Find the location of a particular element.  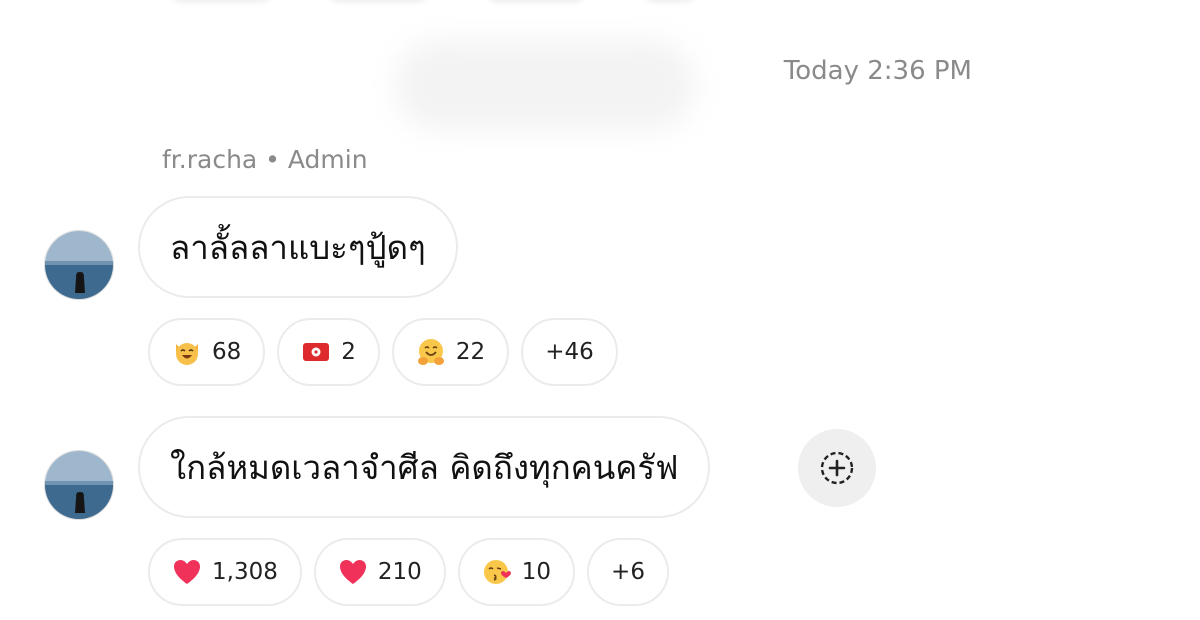

message-bubble: ใกล้หมดเวลาจำศีล คิดถึงทุกคนครัฟ is located at coordinates (424, 467).